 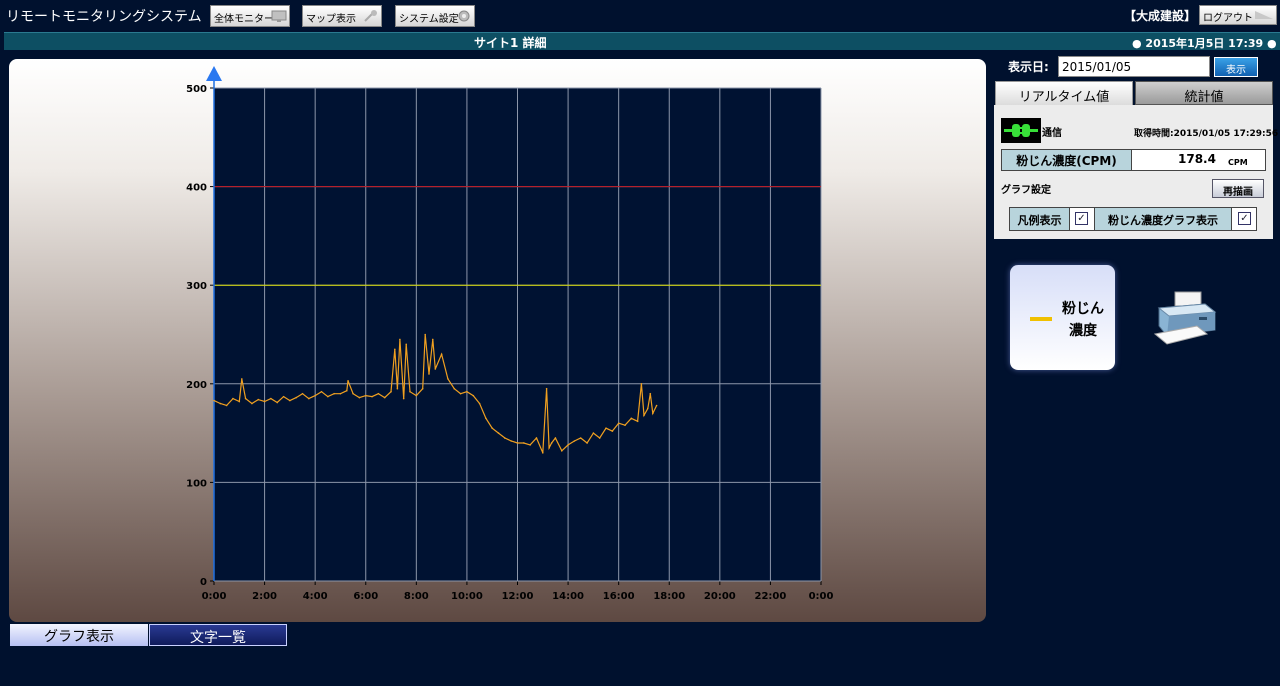 I want to click on legend-toggle-checkbox: ✓, so click(x=1081, y=218).